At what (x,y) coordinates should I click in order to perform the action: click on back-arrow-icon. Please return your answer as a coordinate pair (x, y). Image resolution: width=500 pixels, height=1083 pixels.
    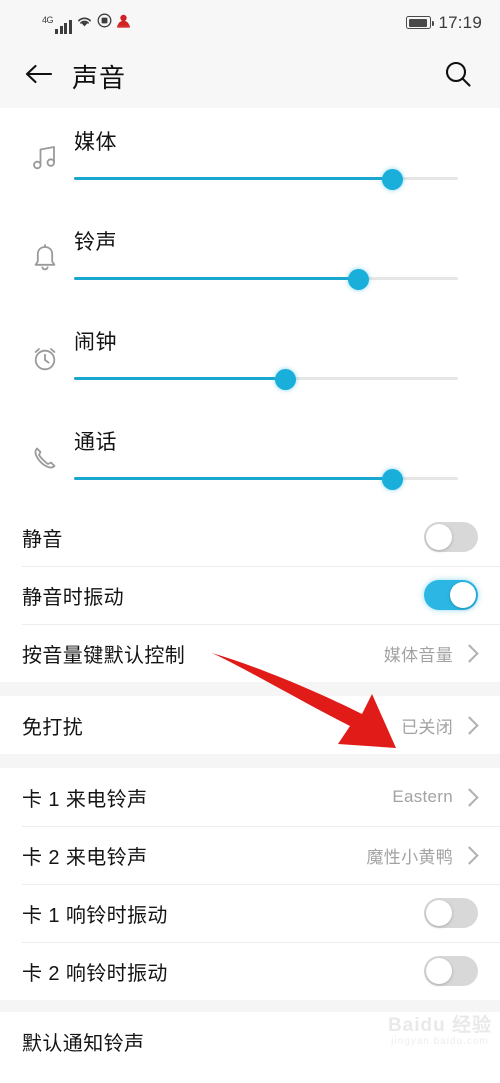
    Looking at the image, I should click on (39, 76).